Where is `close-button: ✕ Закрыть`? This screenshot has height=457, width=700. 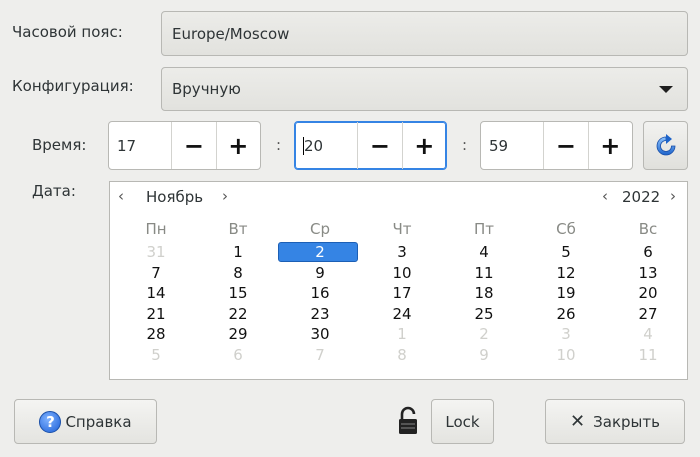 close-button: ✕ Закрыть is located at coordinates (615, 421).